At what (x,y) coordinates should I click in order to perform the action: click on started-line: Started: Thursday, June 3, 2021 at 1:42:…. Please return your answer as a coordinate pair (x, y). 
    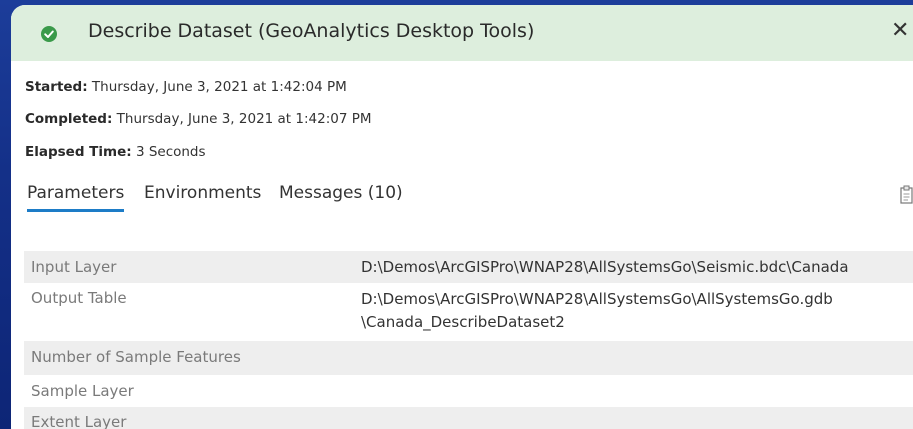
    Looking at the image, I should click on (186, 87).